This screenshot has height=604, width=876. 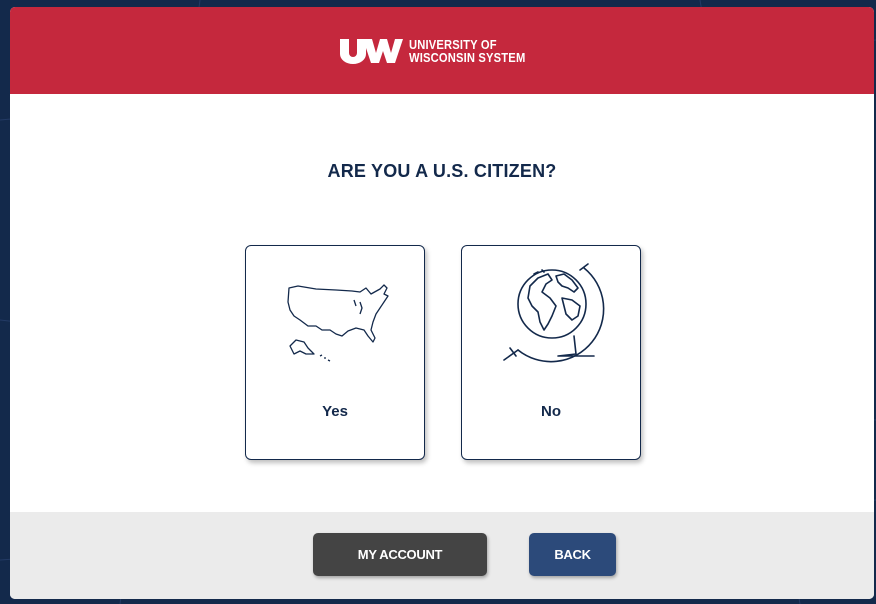 I want to click on no-option-card: No, so click(x=551, y=352).